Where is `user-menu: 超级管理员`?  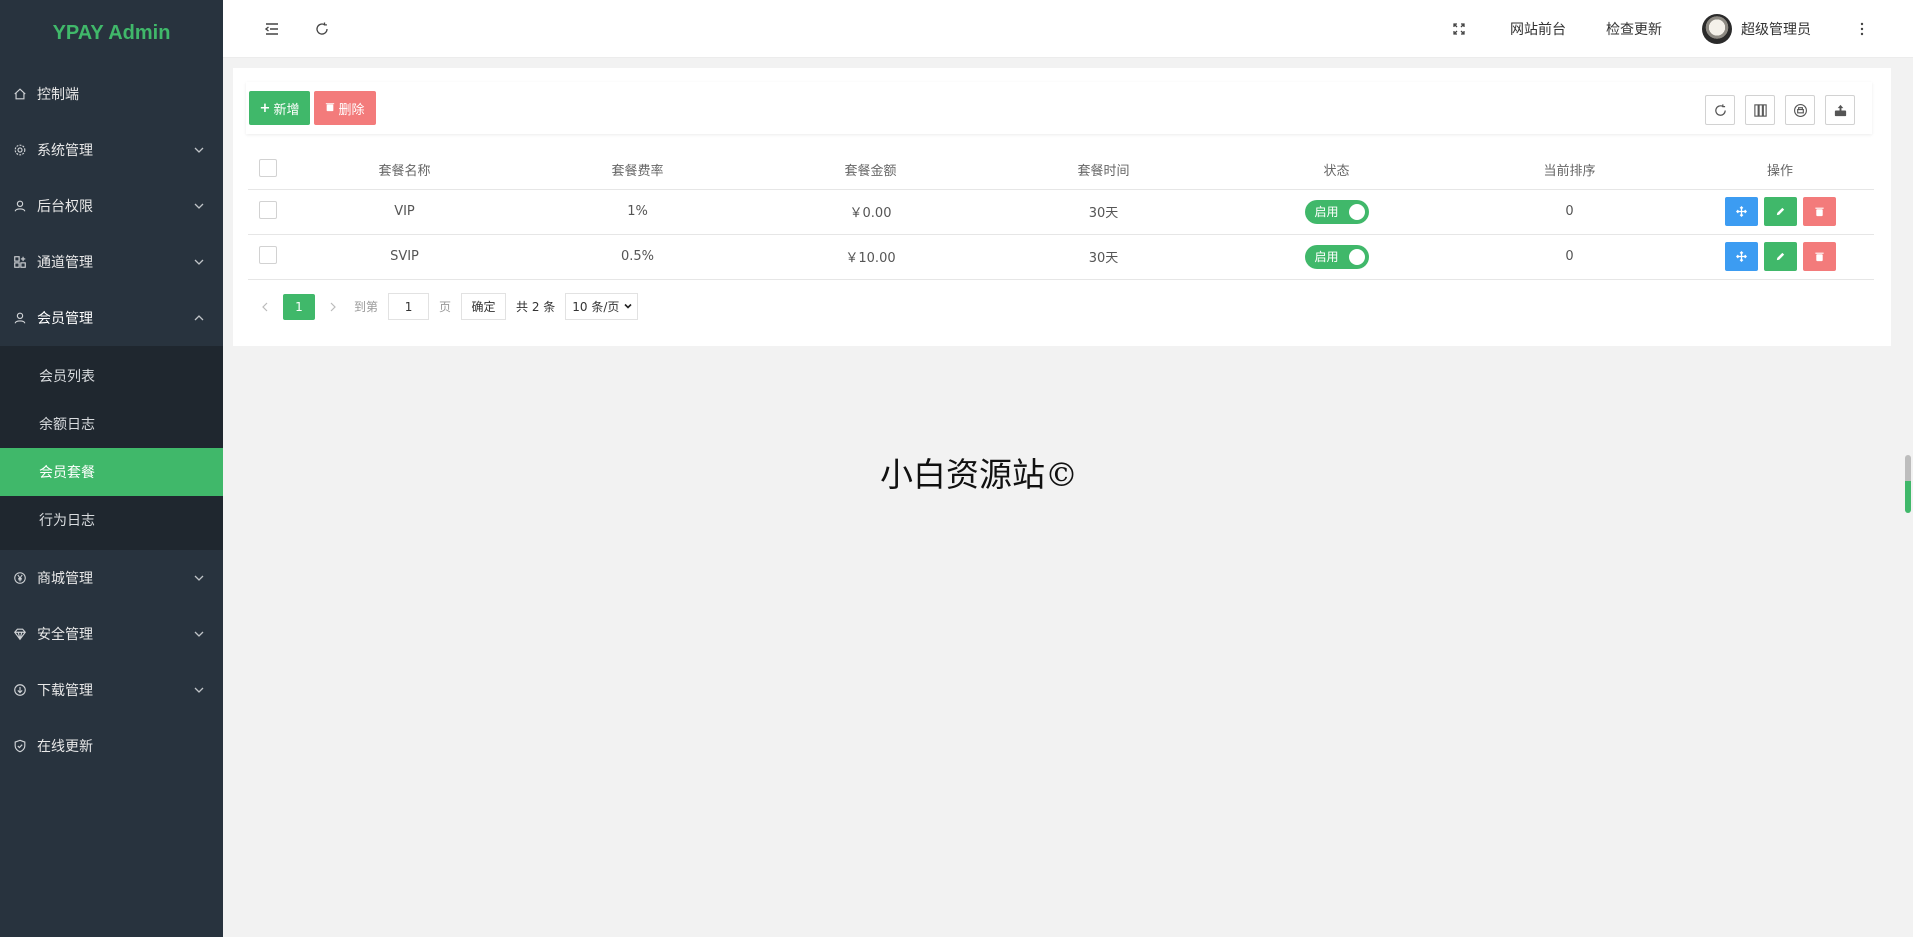
user-menu: 超级管理员 is located at coordinates (1756, 29).